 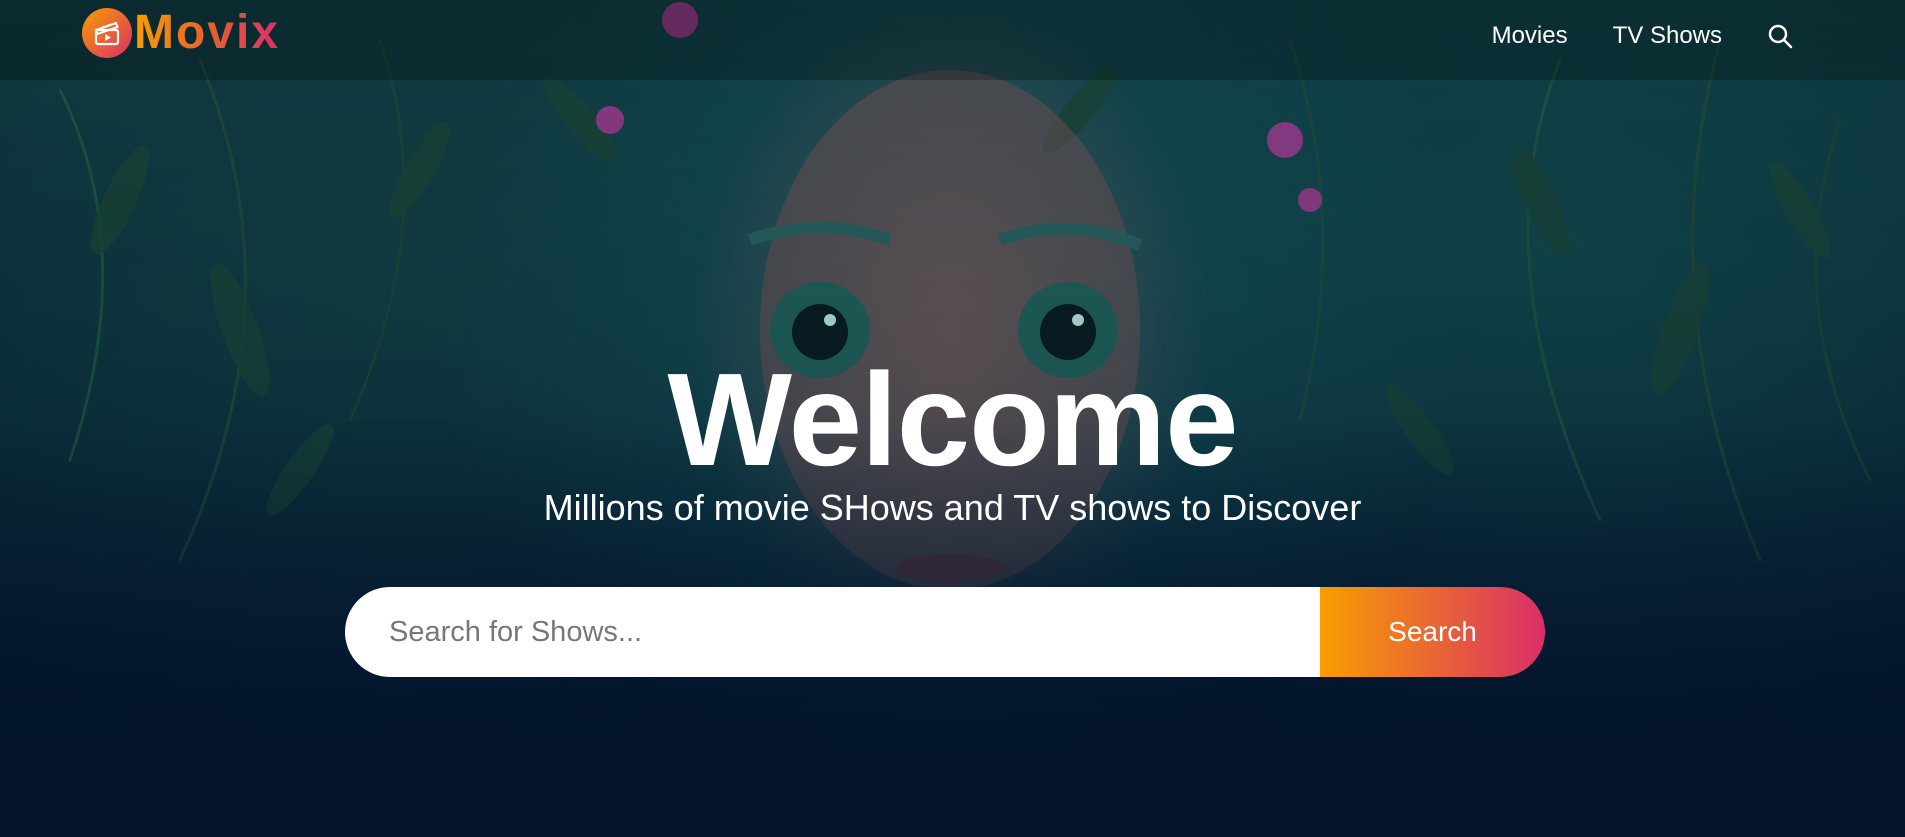 I want to click on search-icon, so click(x=1780, y=36).